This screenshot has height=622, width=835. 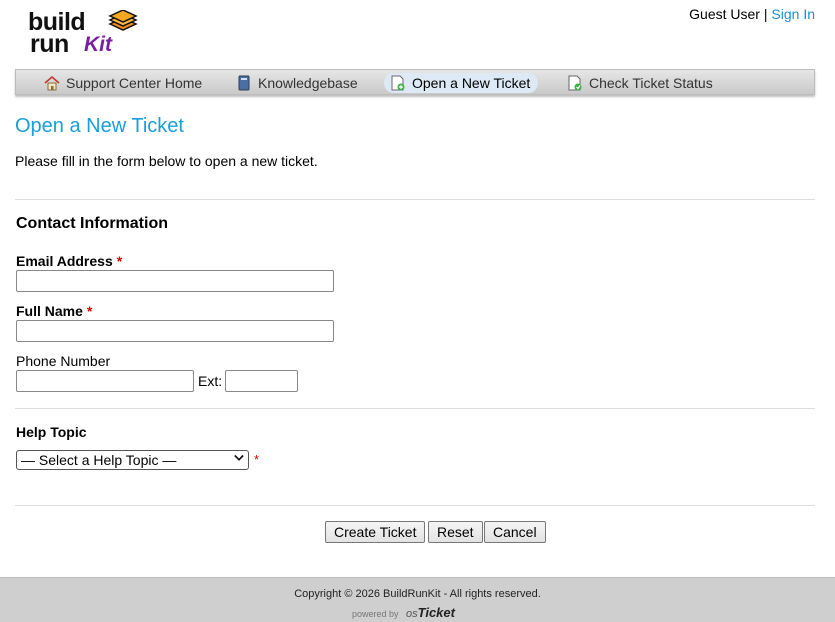 I want to click on email-field, so click(x=175, y=281).